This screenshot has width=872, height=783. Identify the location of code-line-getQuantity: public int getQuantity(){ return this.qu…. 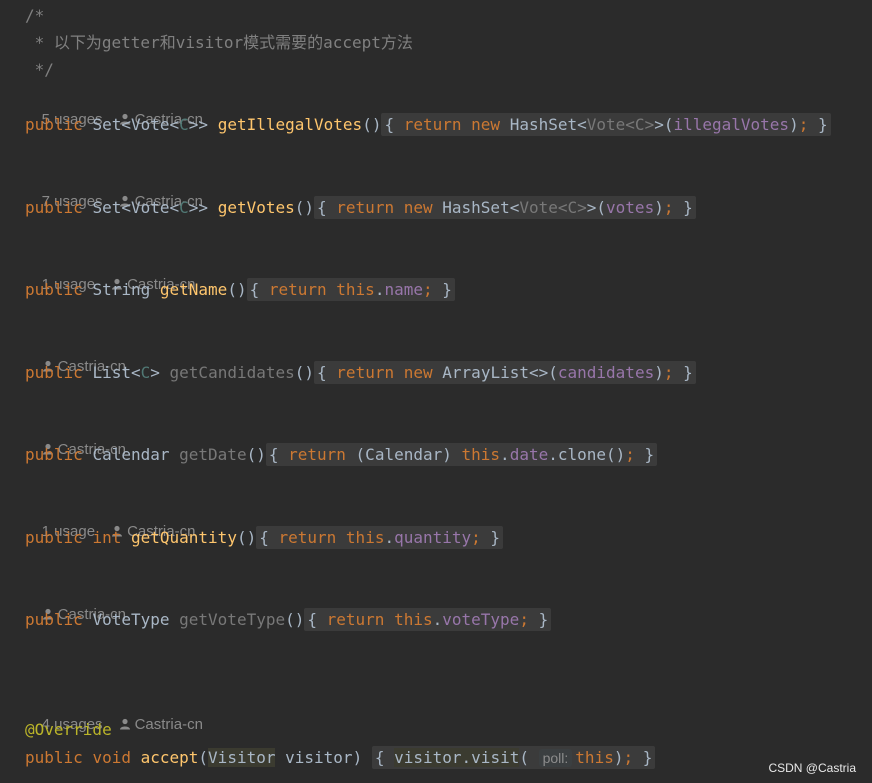
(264, 538).